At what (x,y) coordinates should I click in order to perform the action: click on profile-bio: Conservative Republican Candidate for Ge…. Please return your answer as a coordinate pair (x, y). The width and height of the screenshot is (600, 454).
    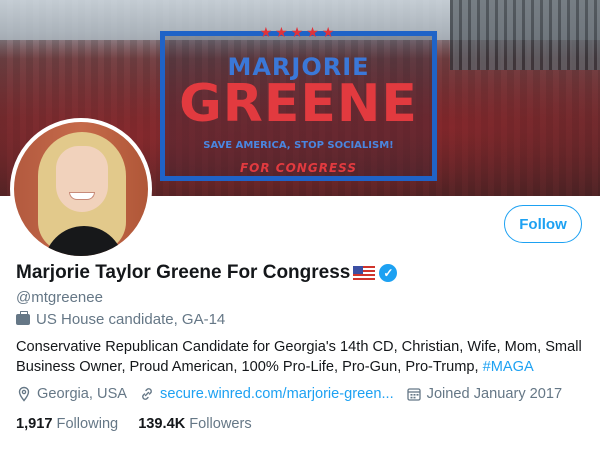
    Looking at the image, I should click on (303, 357).